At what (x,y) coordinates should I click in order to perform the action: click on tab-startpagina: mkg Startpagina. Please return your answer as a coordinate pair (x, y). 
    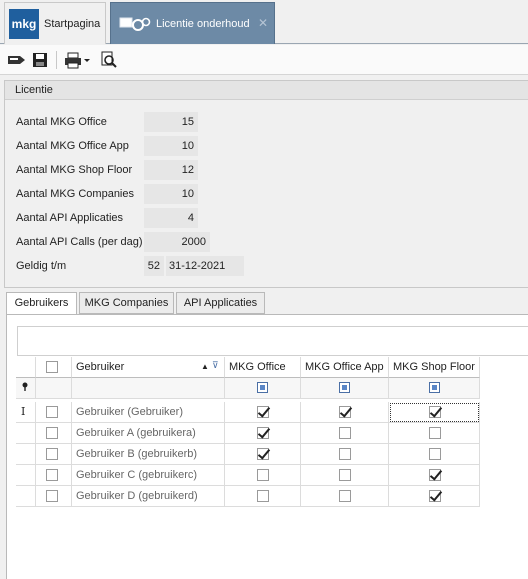
    Looking at the image, I should click on (55, 23).